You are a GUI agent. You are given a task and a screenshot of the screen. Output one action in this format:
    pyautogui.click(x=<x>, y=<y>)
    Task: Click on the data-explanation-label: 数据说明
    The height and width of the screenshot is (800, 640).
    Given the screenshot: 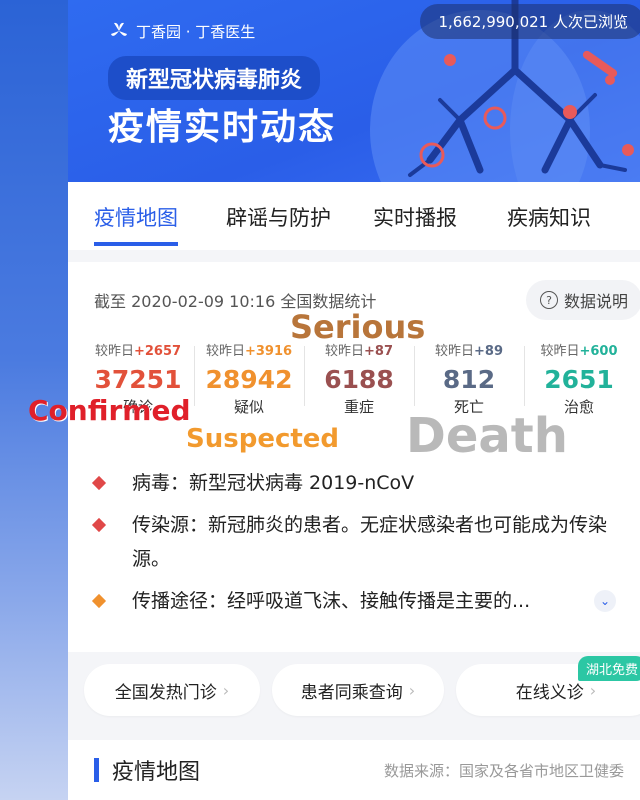 What is the action you would take?
    pyautogui.click(x=595, y=301)
    